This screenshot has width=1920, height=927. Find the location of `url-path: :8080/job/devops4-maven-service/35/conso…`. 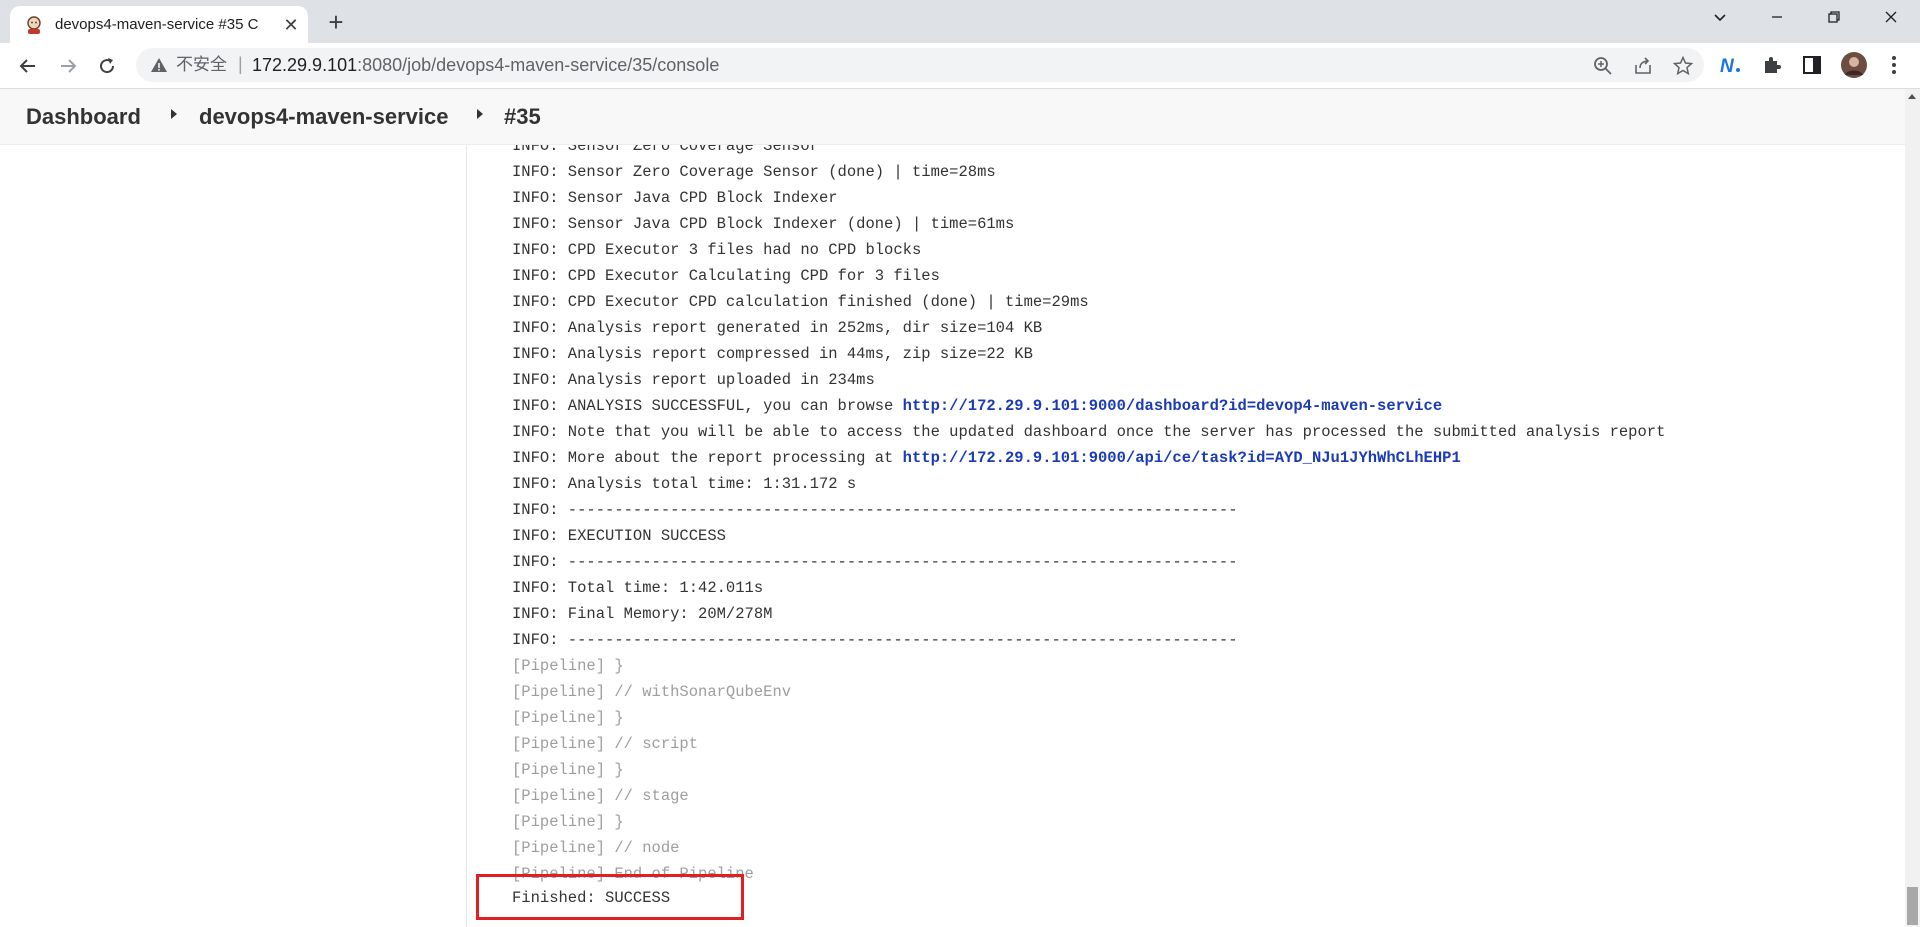

url-path: :8080/job/devops4-maven-service/35/conso… is located at coordinates (538, 65).